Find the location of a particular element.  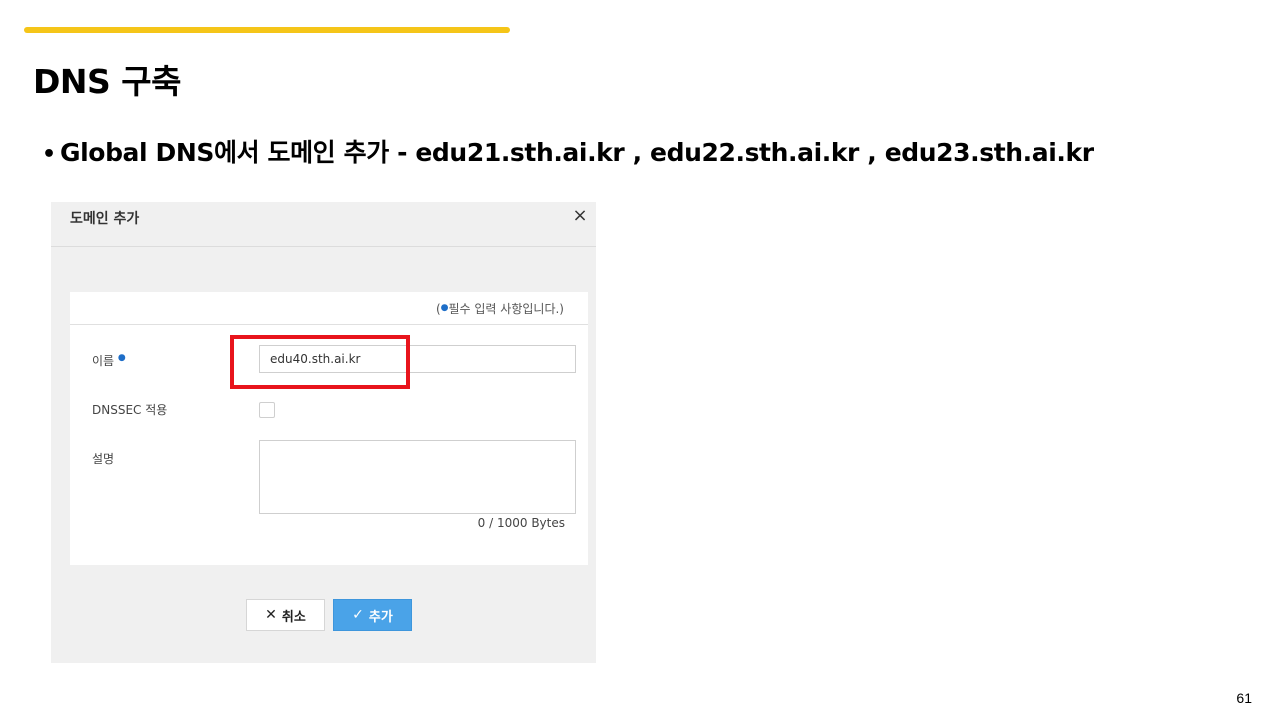

panel-divider is located at coordinates (329, 324).